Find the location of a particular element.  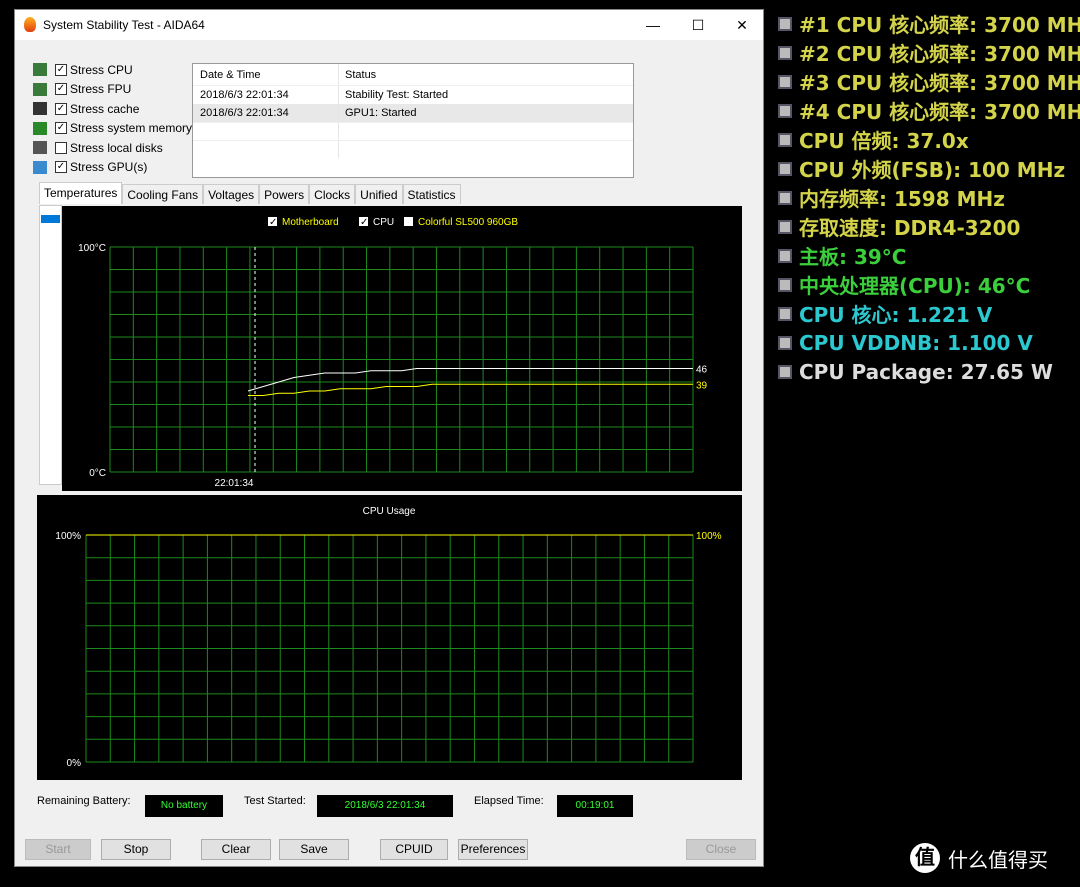

stress-option: Stress local disks is located at coordinates (112, 148).